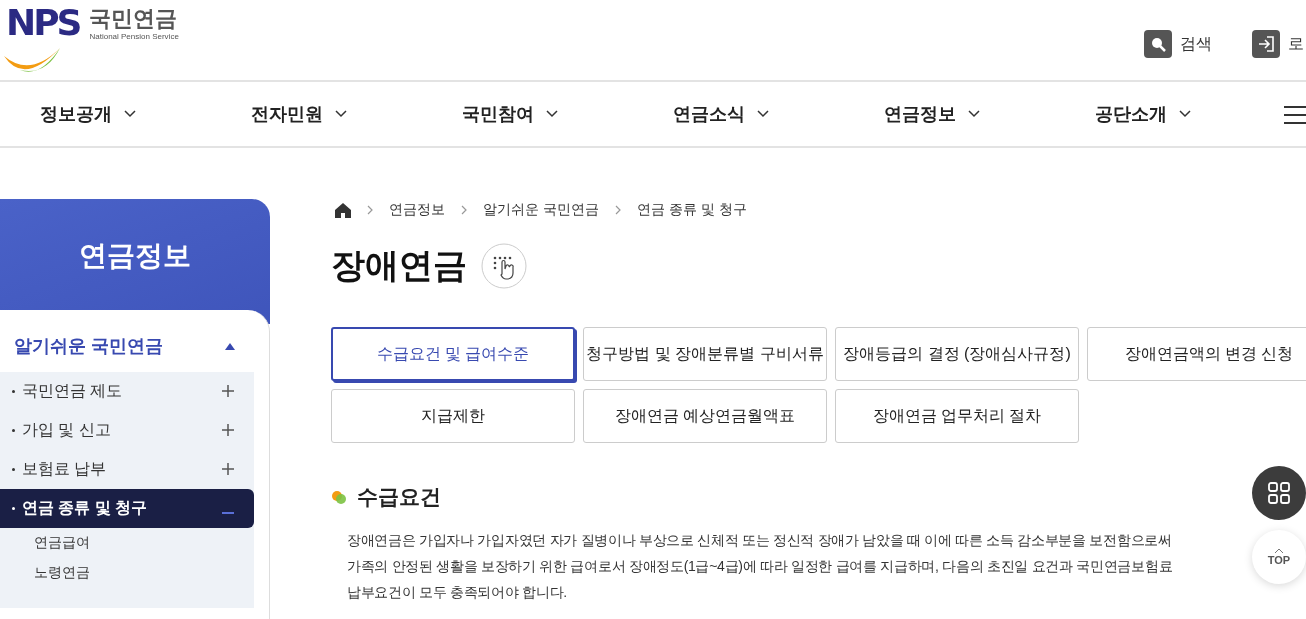 Image resolution: width=1306 pixels, height=619 pixels. What do you see at coordinates (989, 114) in the screenshot?
I see `nav-menu-item: 연금정보` at bounding box center [989, 114].